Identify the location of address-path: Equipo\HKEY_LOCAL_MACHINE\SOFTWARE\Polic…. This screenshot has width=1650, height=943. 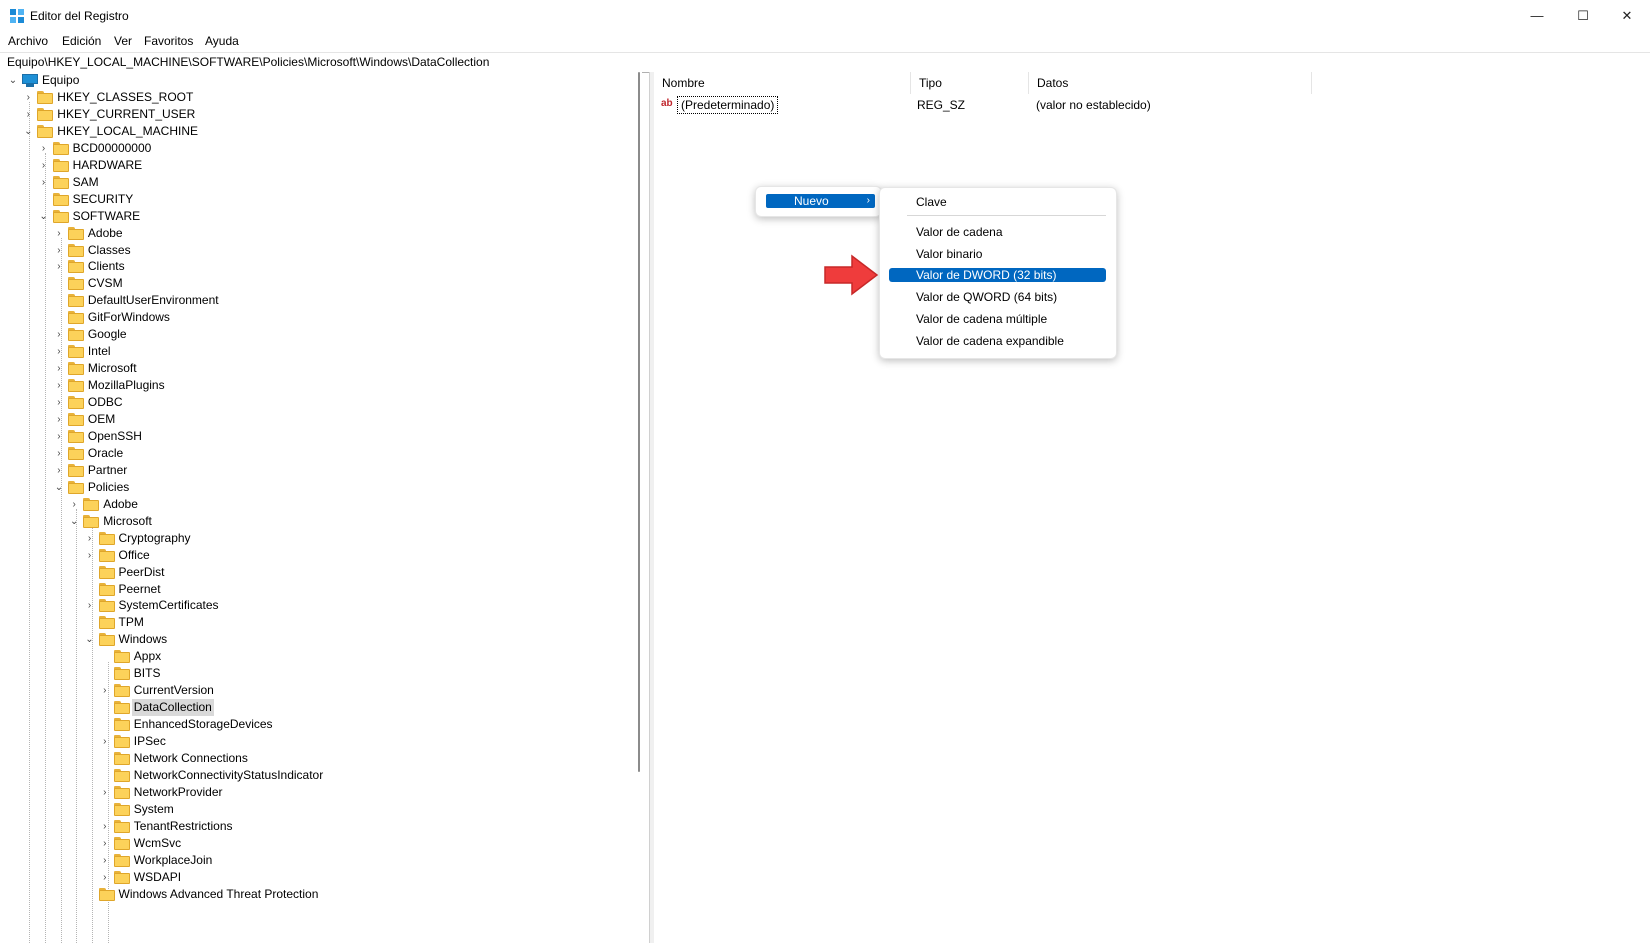
(248, 62).